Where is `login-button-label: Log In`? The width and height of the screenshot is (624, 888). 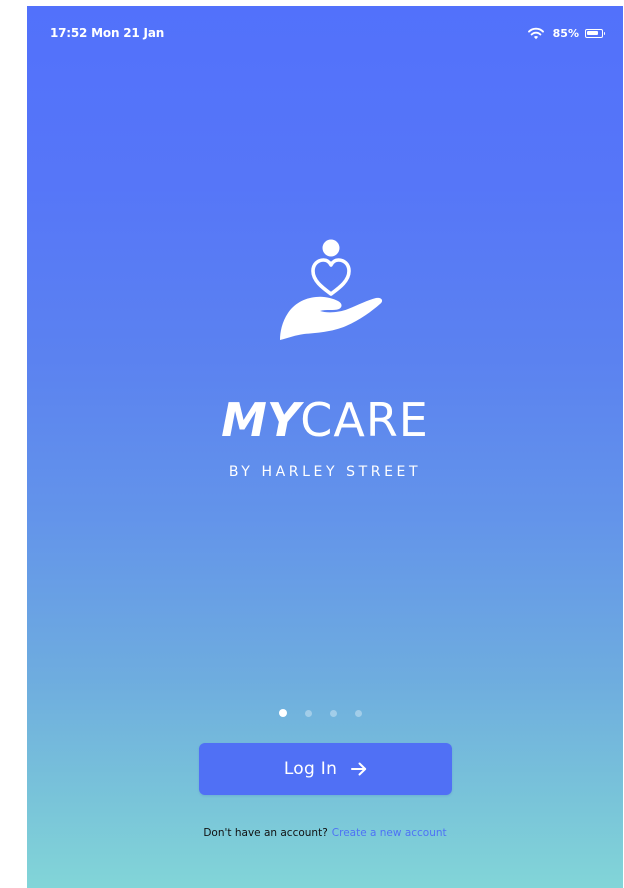 login-button-label: Log In is located at coordinates (310, 769).